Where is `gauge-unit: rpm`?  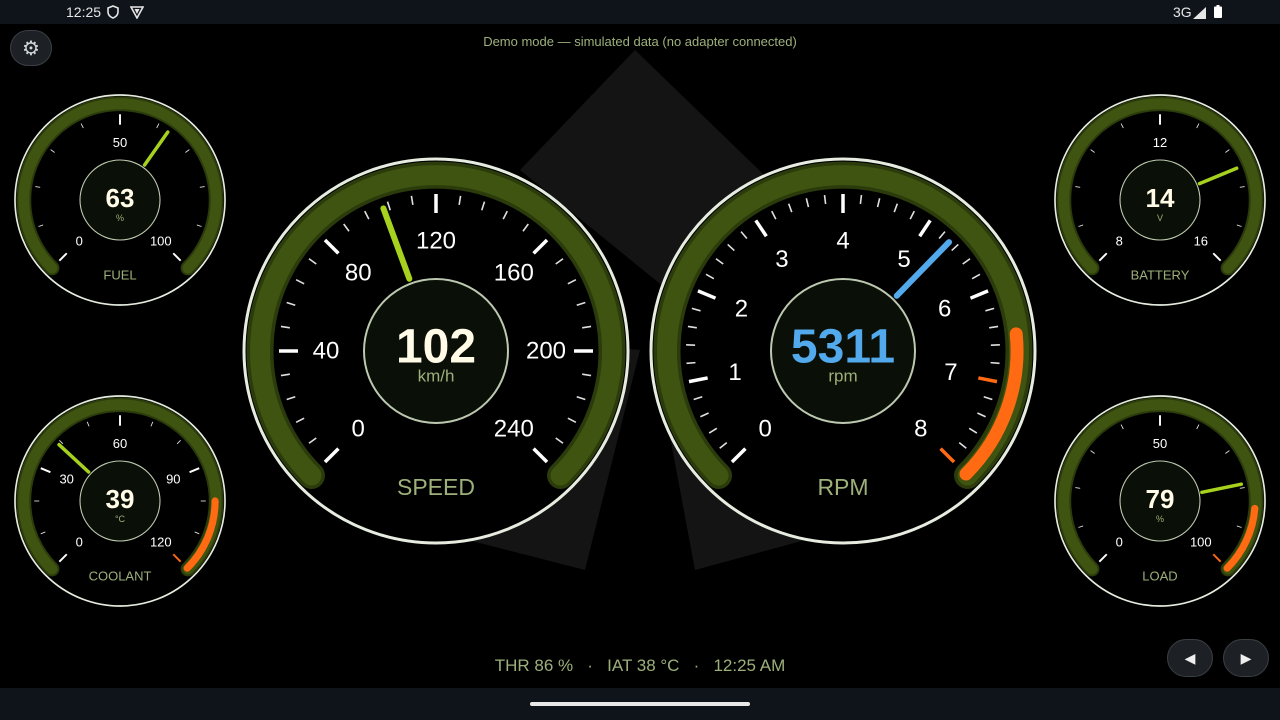 gauge-unit: rpm is located at coordinates (842, 376).